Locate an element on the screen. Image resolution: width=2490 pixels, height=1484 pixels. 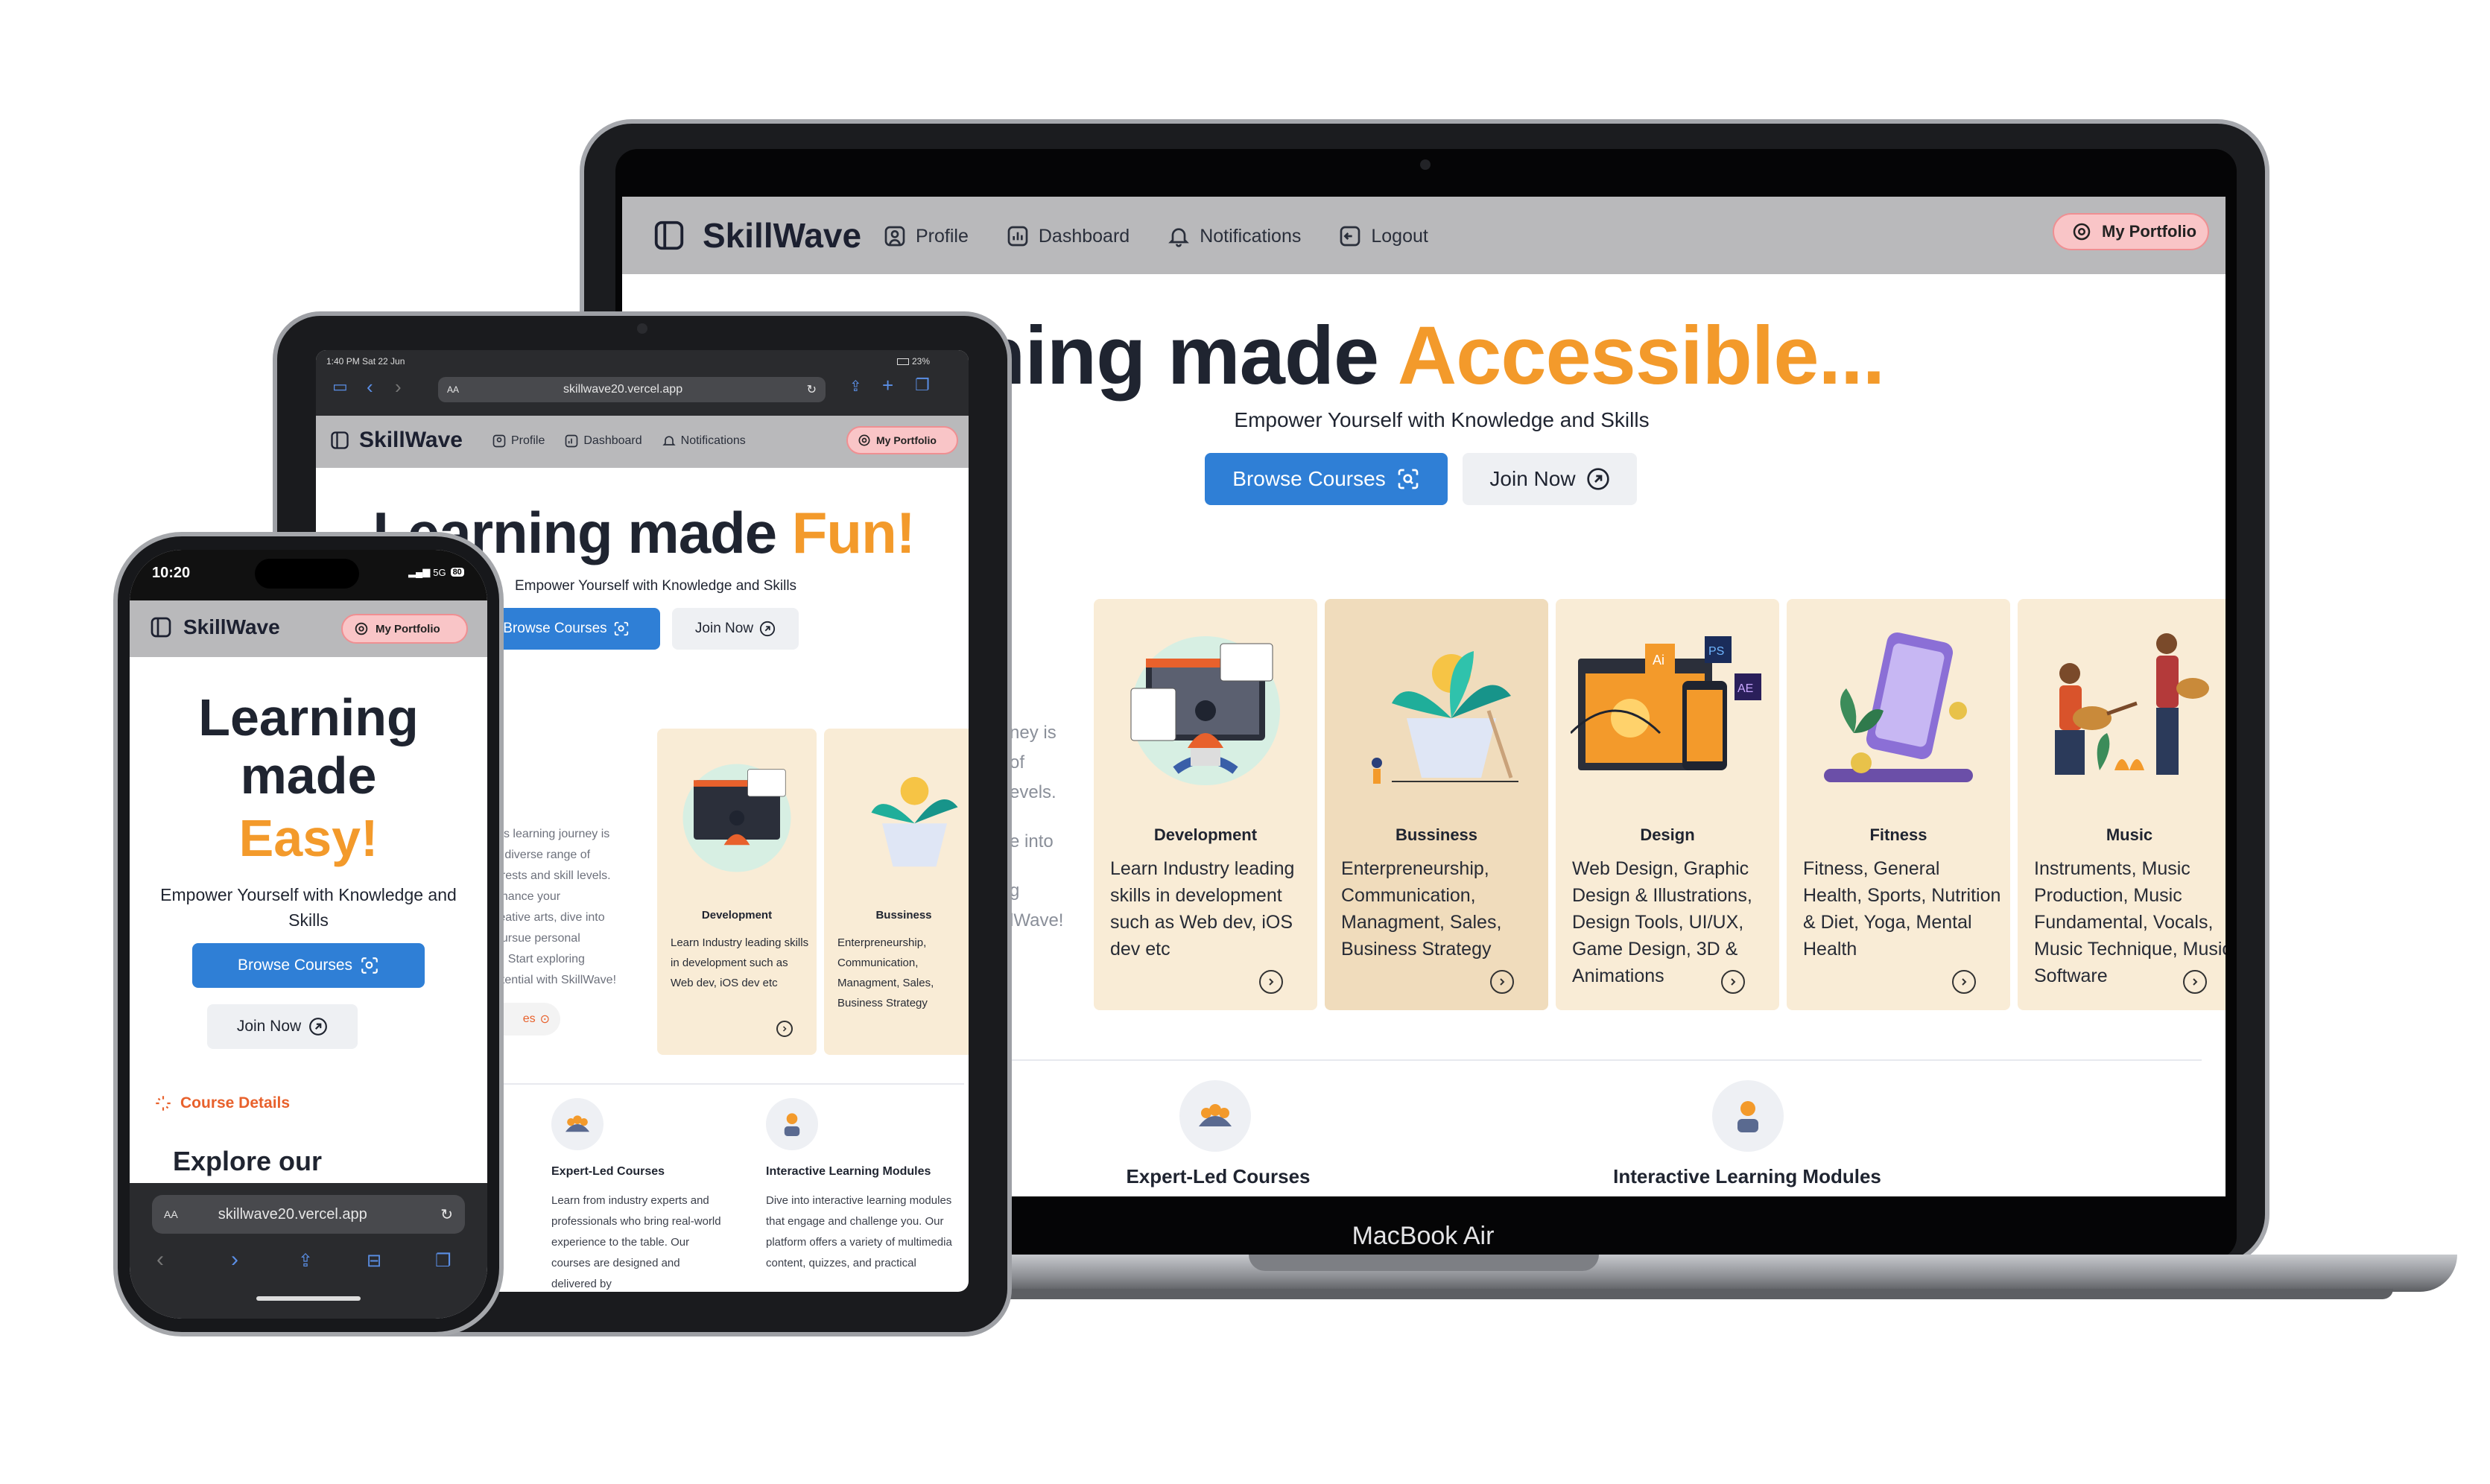
about-line: nhance your is located at coordinates (528, 897).